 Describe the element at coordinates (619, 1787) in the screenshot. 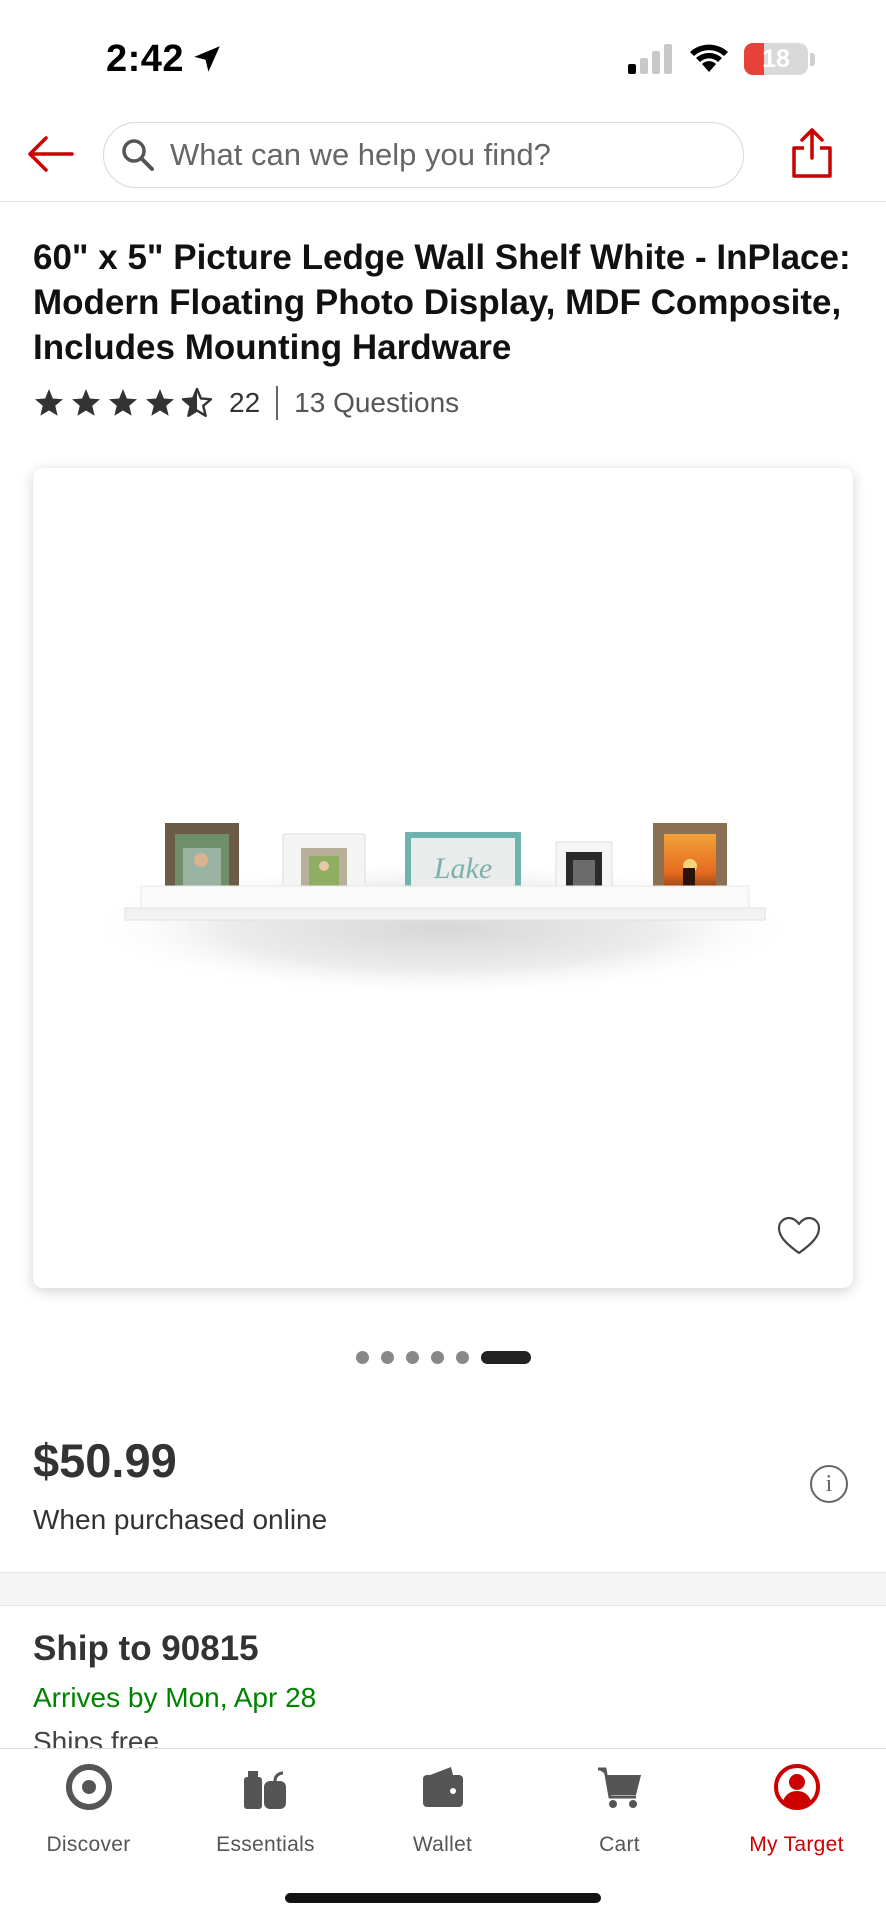

I see `cart-icon` at that location.